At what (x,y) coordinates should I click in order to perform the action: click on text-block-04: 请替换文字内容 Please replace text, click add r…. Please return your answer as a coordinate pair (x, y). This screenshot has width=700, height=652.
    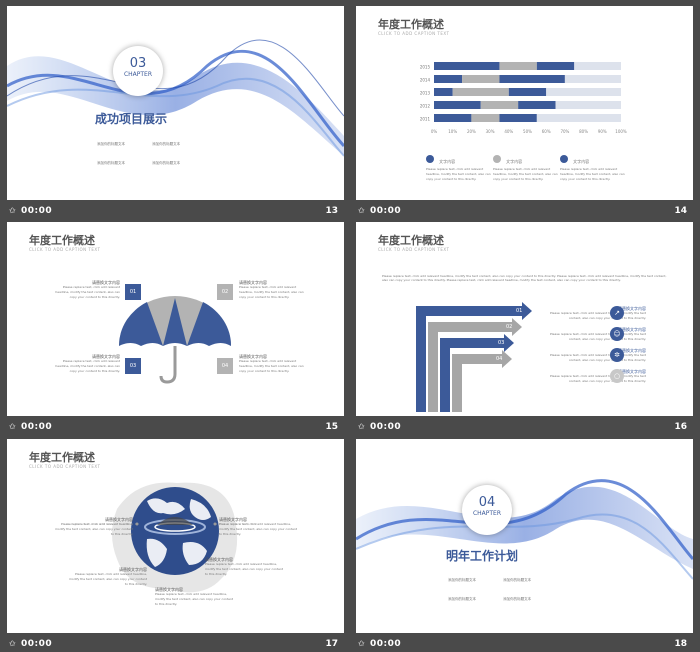
    Looking at the image, I should click on (273, 364).